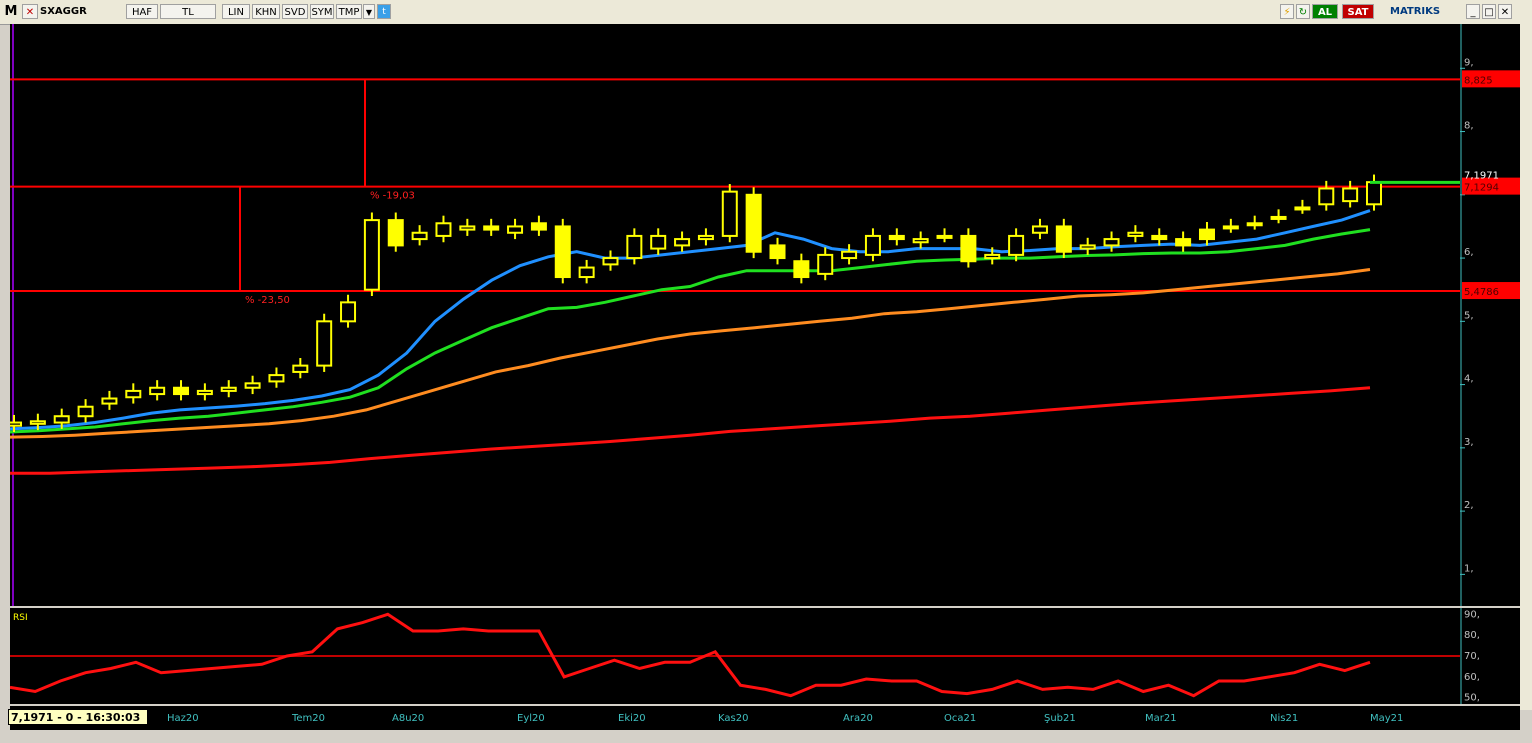  Describe the element at coordinates (183, 718) in the screenshot. I see `x-axis-label: Haz20` at that location.